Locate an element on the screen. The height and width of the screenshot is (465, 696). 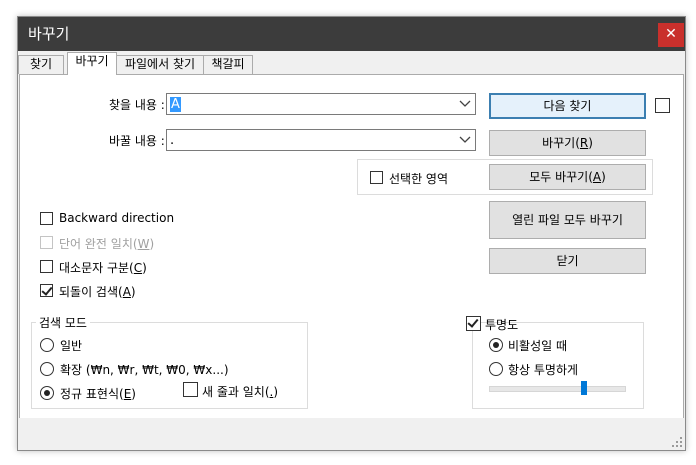
transparency-always-label: 항상 투명하게 is located at coordinates (543, 370).